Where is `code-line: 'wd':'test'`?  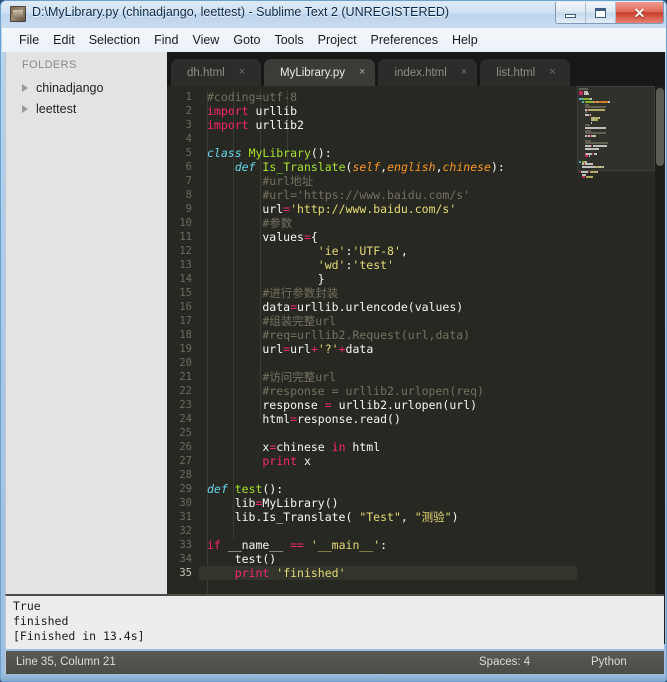 code-line: 'wd':'test' is located at coordinates (389, 265).